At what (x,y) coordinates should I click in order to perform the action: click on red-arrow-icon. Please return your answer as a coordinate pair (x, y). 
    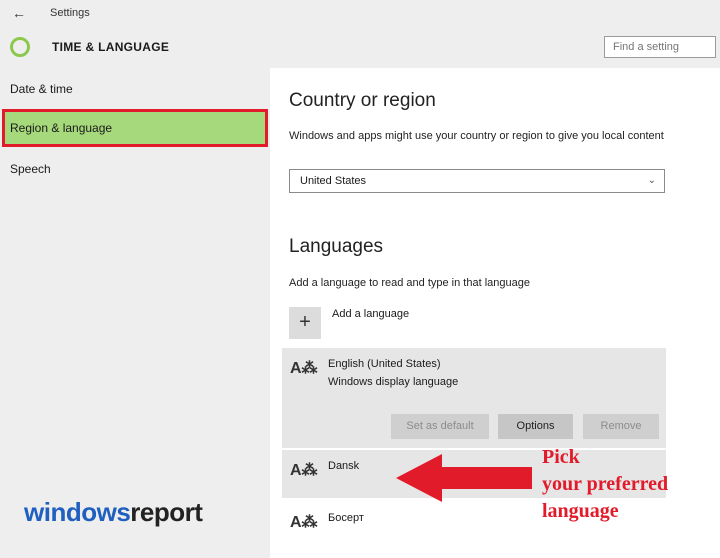
    Looking at the image, I should click on (464, 478).